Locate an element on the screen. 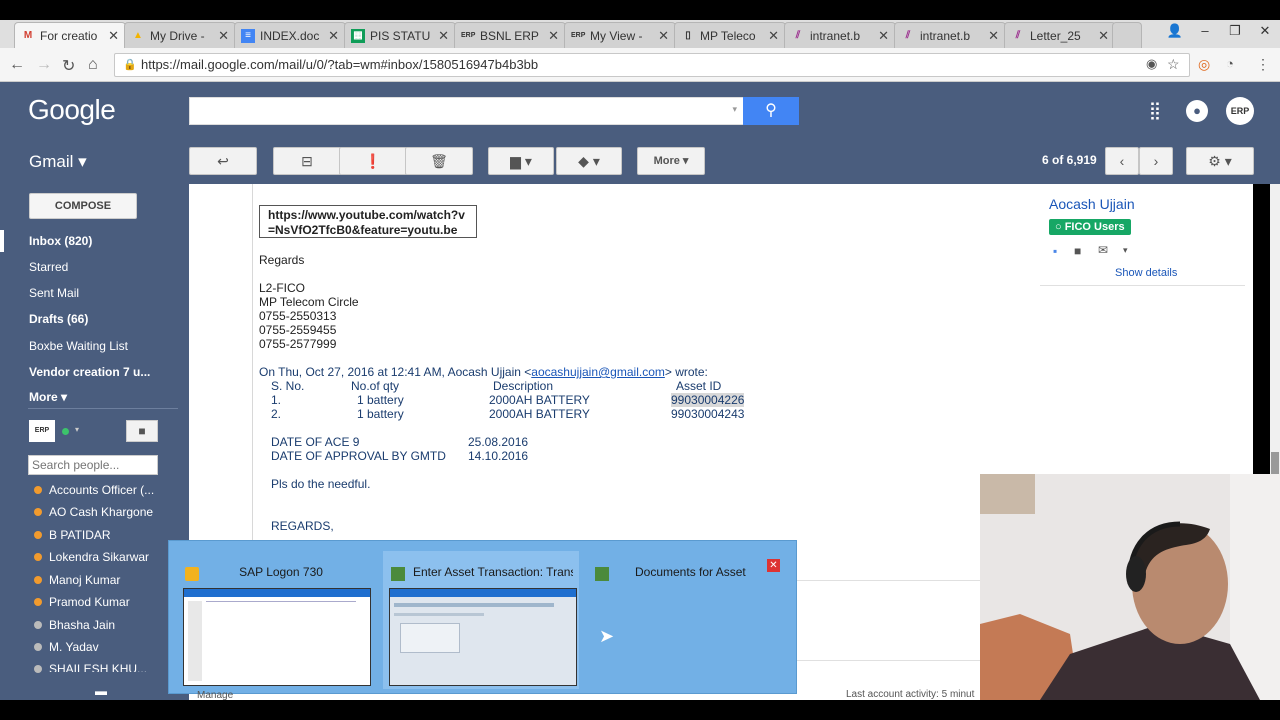 The width and height of the screenshot is (1280, 720). tab-intranet-1: ⫽ intranet.b ✕ is located at coordinates (840, 35).